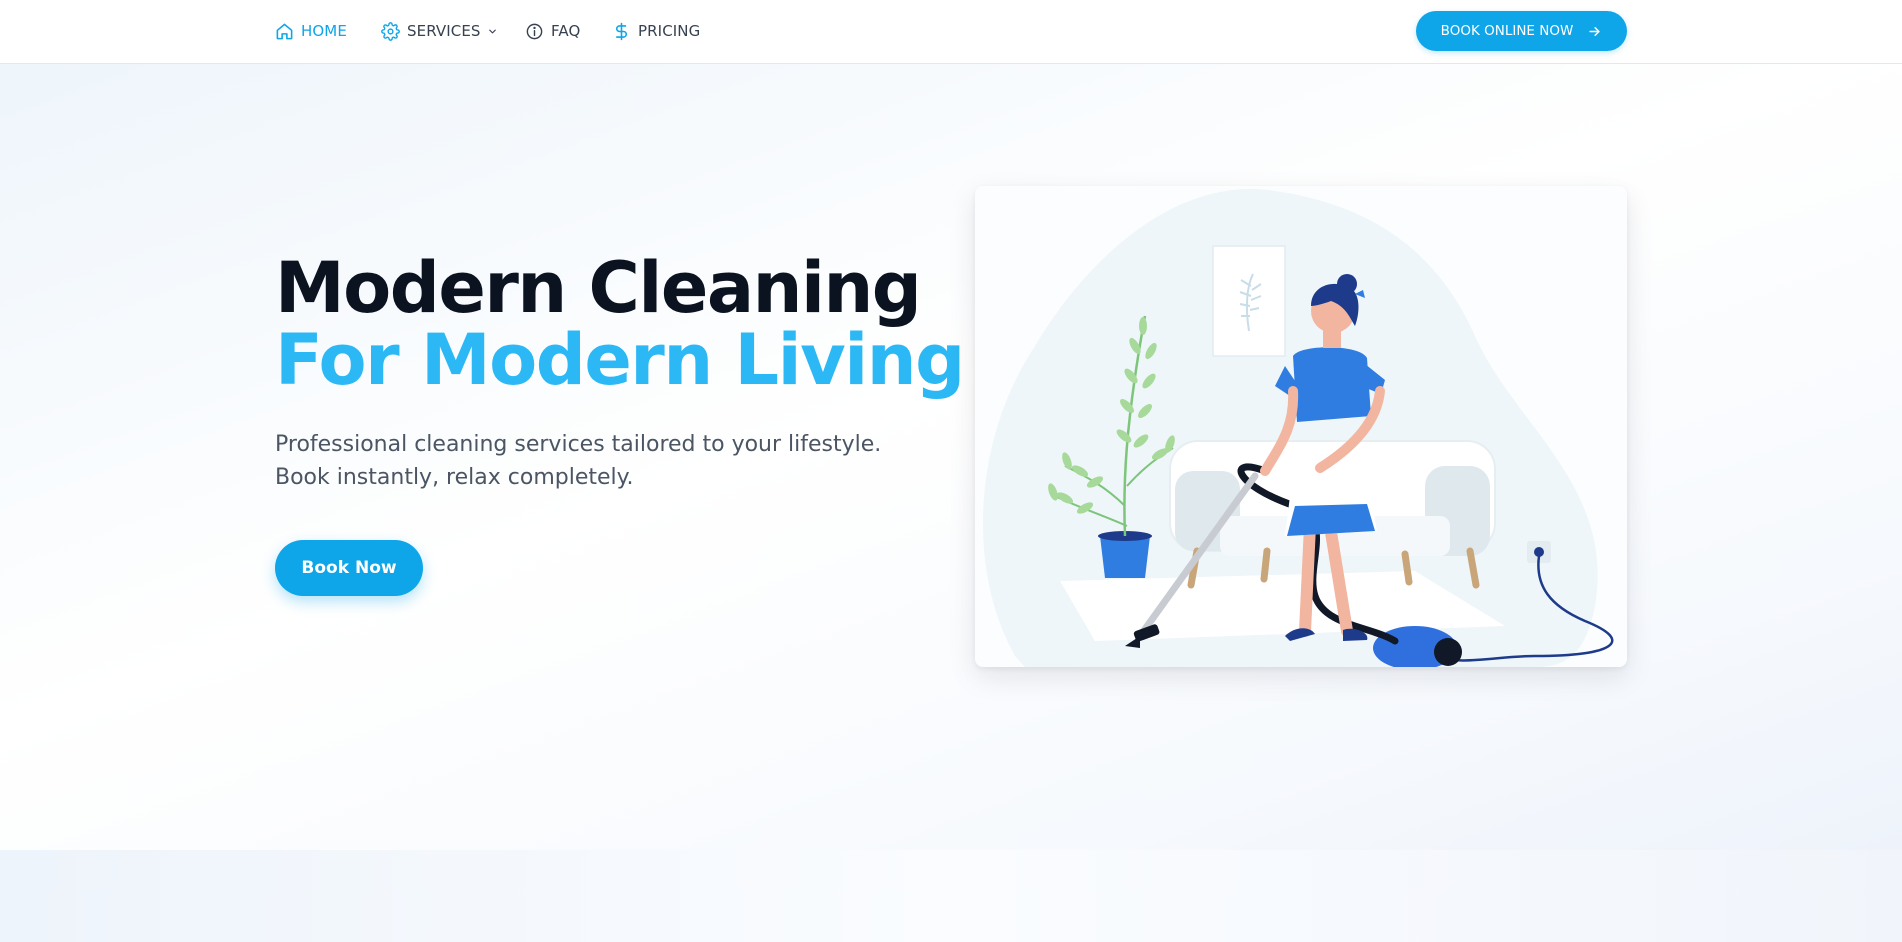  What do you see at coordinates (566, 31) in the screenshot?
I see `nav-faq-label: FAQ` at bounding box center [566, 31].